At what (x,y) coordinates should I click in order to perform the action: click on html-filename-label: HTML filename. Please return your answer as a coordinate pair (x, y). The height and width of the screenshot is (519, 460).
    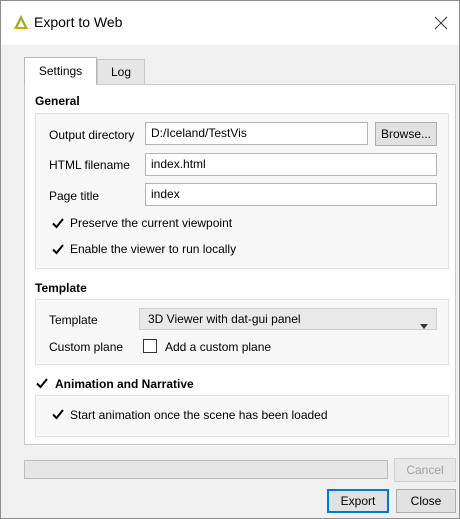
    Looking at the image, I should click on (89, 165).